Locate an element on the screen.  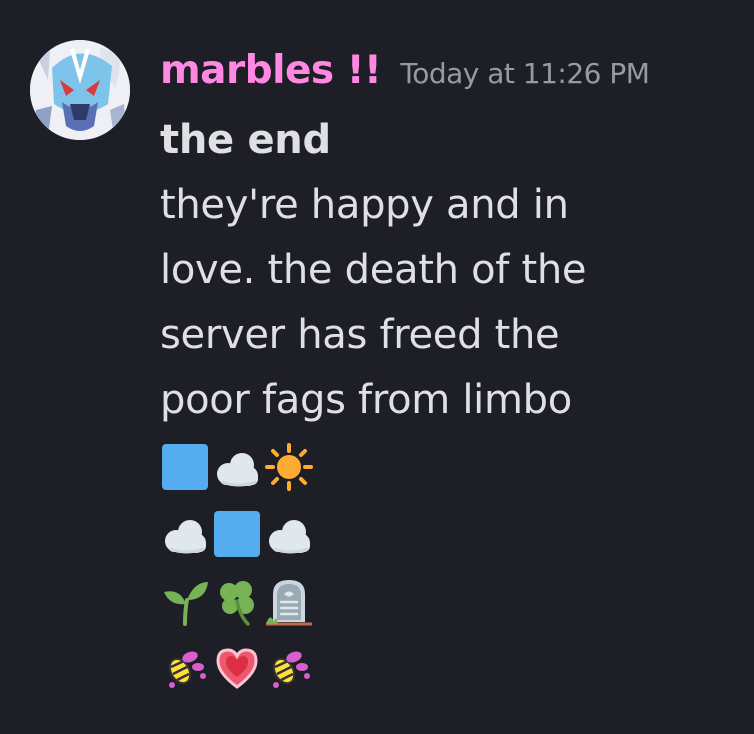
avatar is located at coordinates (80, 90).